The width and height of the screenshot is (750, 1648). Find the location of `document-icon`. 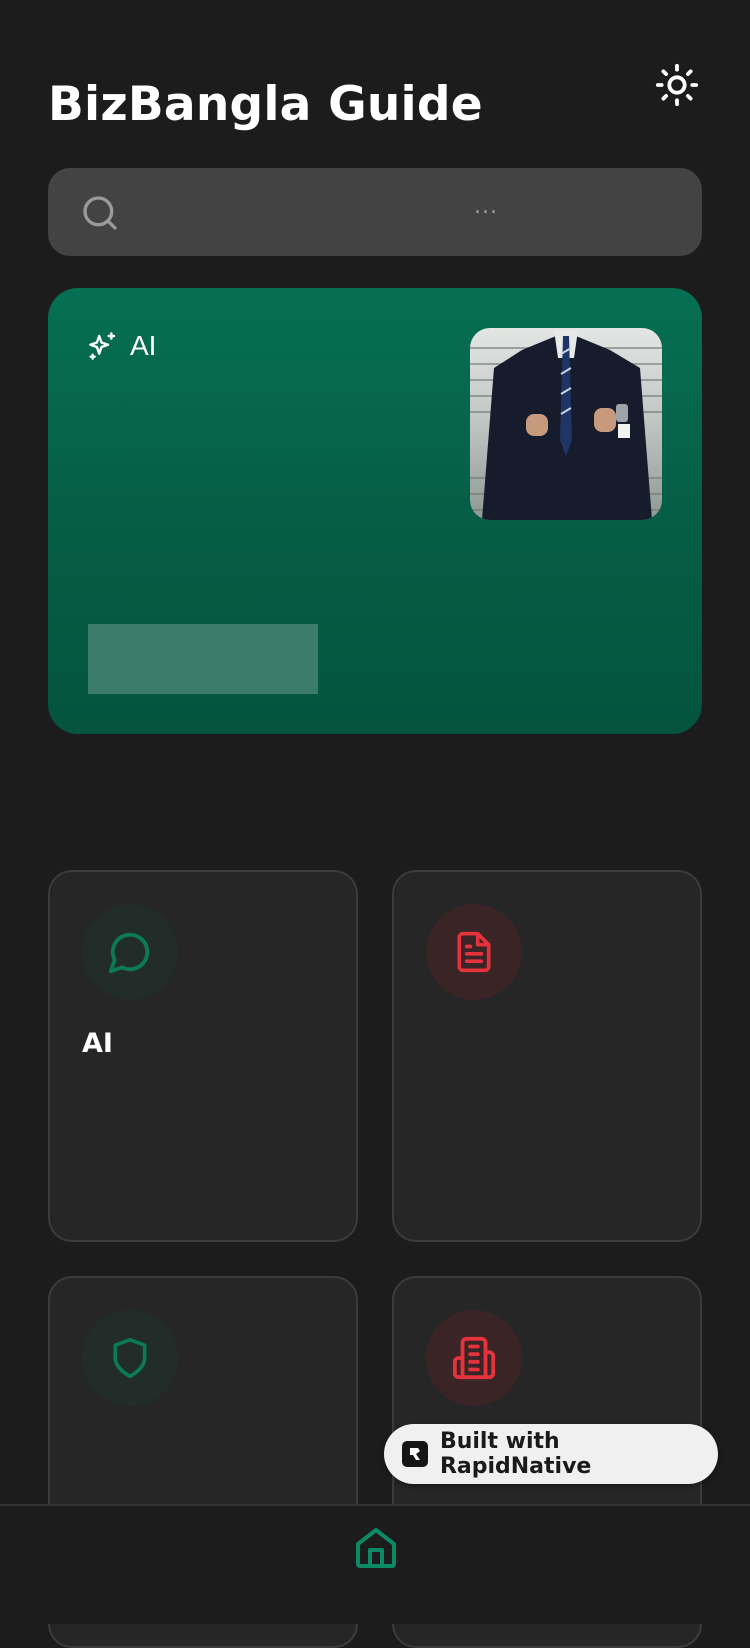

document-icon is located at coordinates (474, 952).